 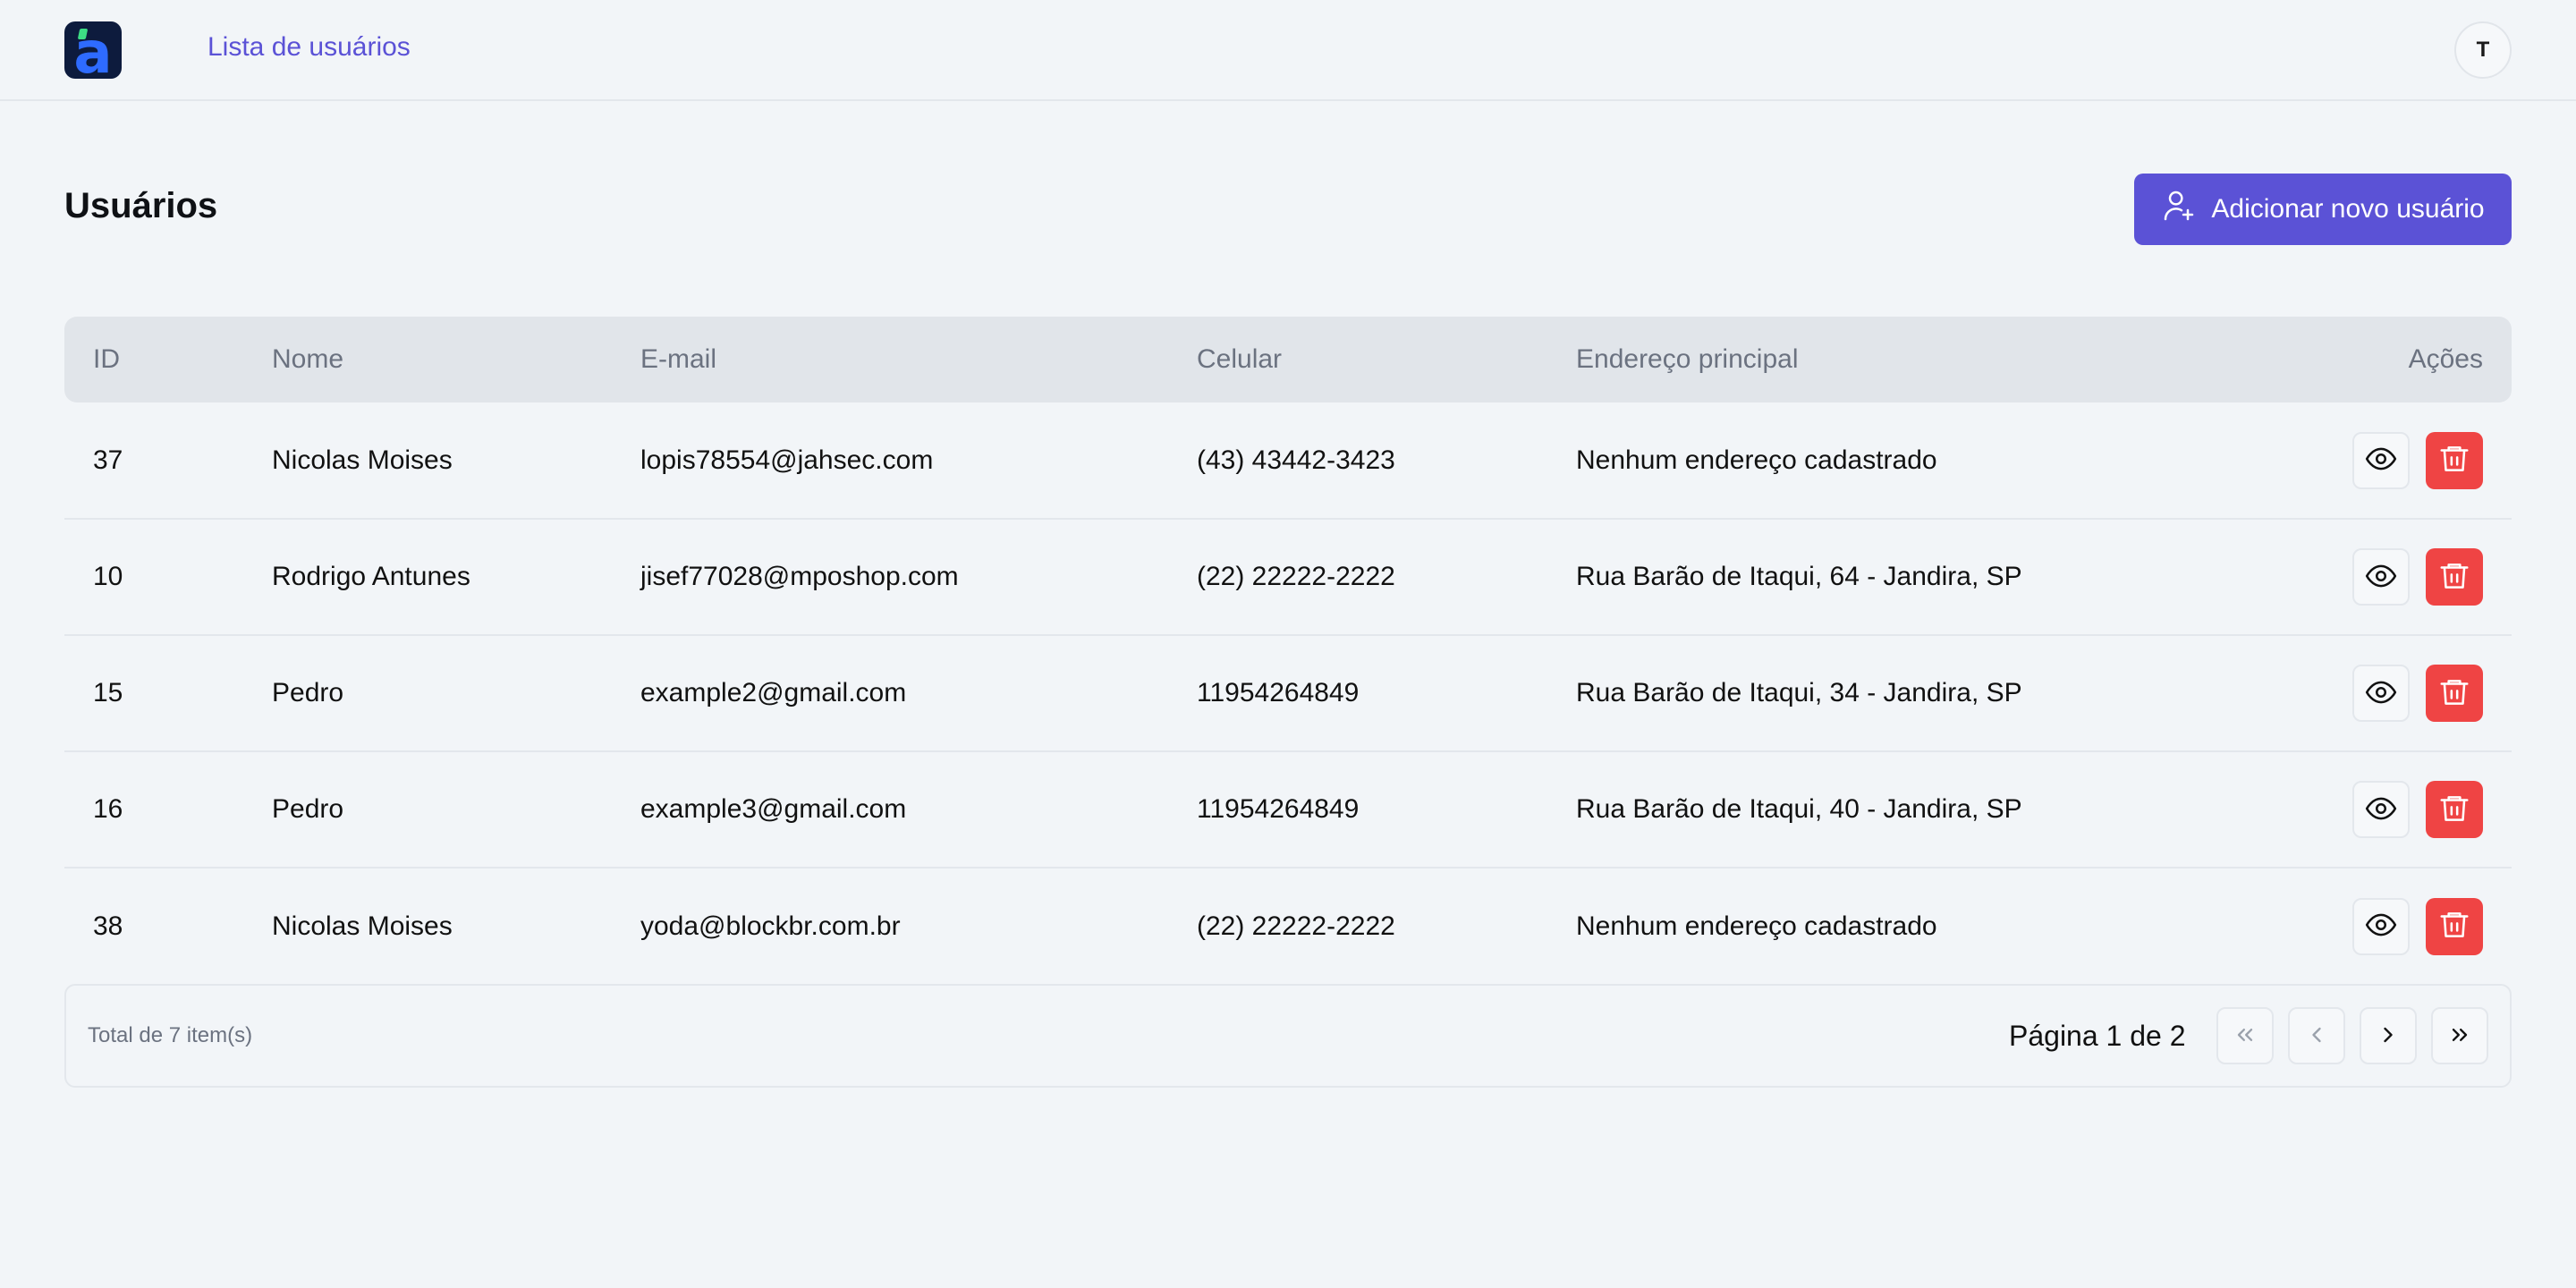 I want to click on cell-address: Rua Barão de Itaqui, 40 - Jandira, SP, so click(x=1799, y=809).